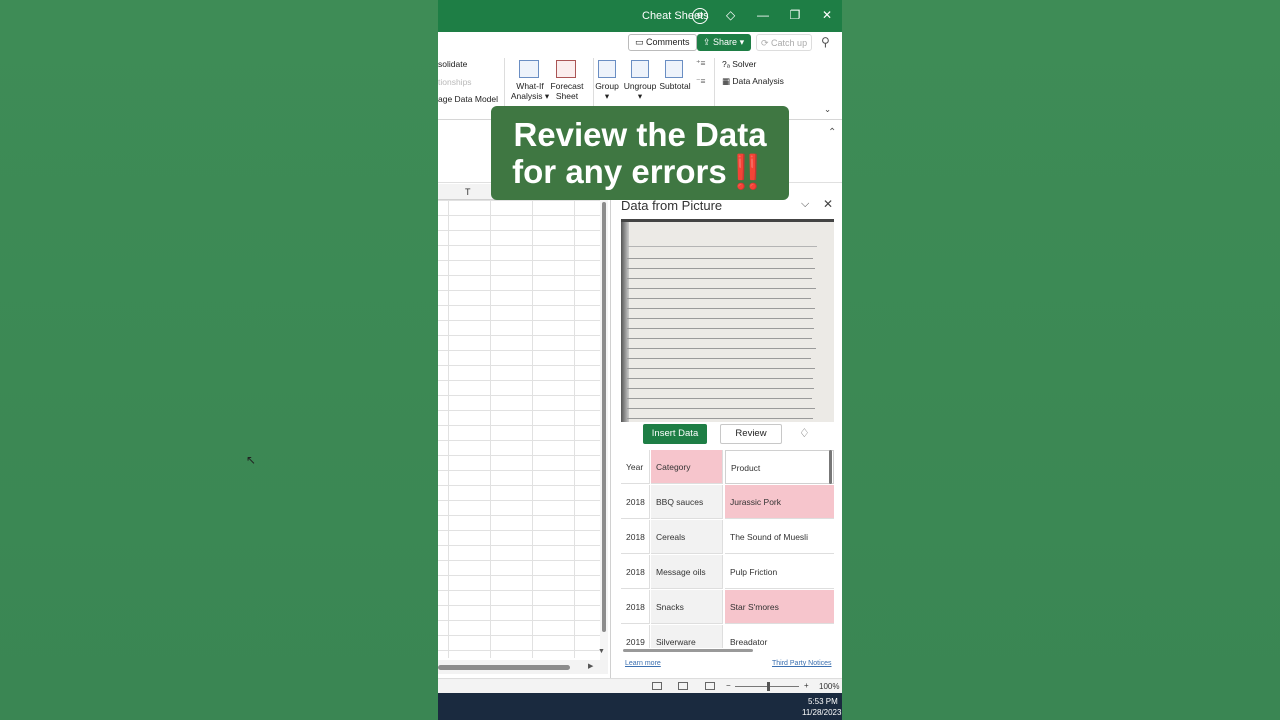 This screenshot has height=720, width=1280. What do you see at coordinates (687, 607) in the screenshot?
I see `cell-category: Snacks` at bounding box center [687, 607].